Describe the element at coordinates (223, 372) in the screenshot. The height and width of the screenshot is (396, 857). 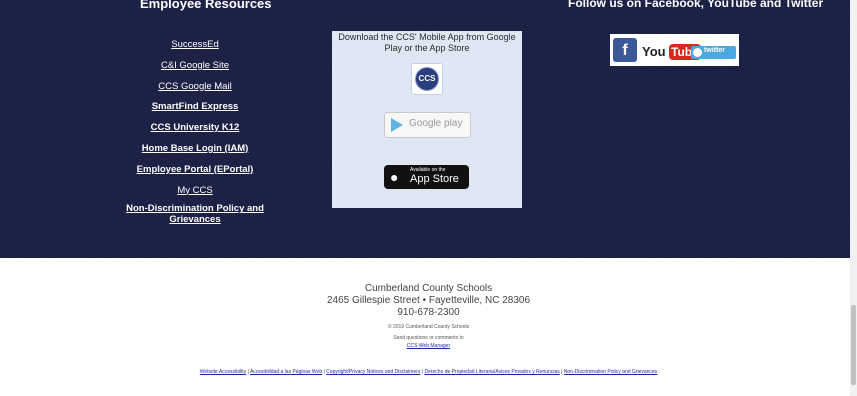
I see `website-accessibility-link: Website Accessibility` at that location.